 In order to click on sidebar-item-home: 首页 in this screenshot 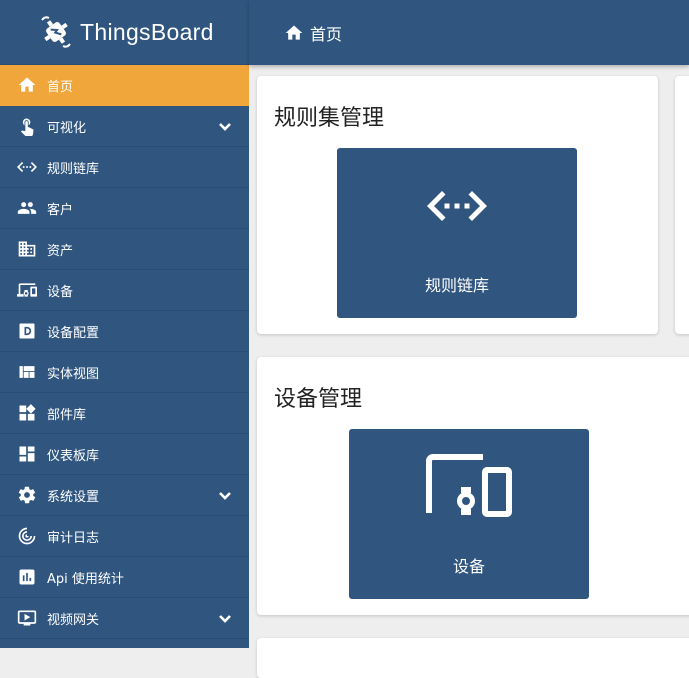, I will do `click(124, 85)`.